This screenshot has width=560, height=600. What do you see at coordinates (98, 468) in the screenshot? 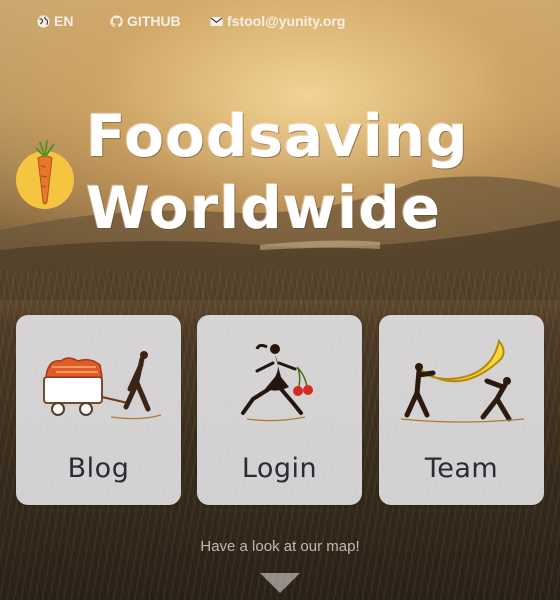
I see `blog-label: Blog` at bounding box center [98, 468].